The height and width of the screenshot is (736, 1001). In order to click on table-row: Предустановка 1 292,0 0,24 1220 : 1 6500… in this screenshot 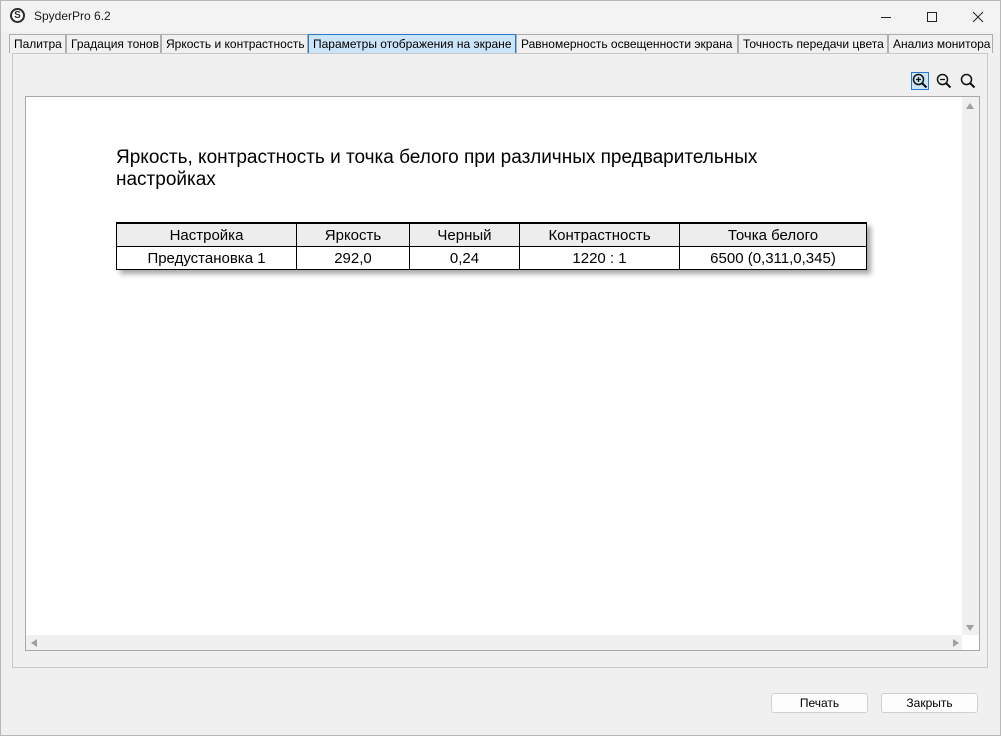, I will do `click(491, 258)`.